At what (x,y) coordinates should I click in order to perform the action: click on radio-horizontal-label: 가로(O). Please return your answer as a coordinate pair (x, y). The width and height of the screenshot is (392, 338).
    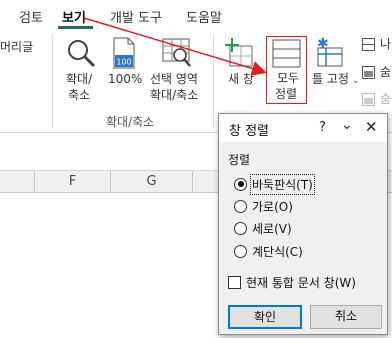
    Looking at the image, I should click on (272, 206).